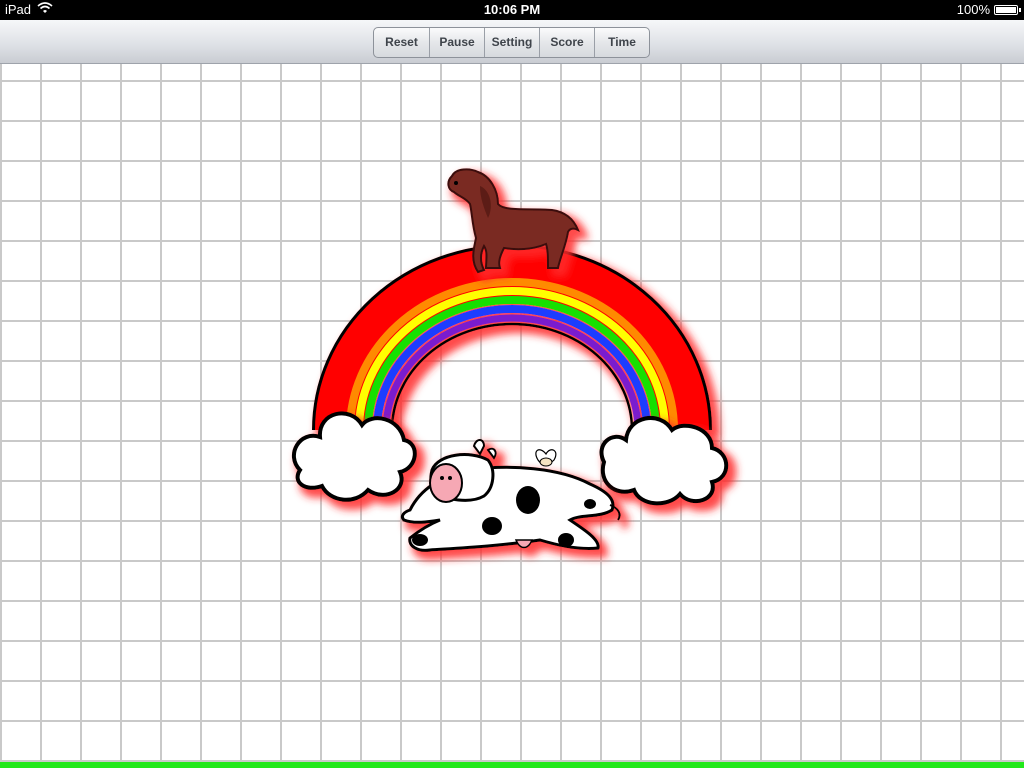  What do you see at coordinates (546, 458) in the screenshot?
I see `winged-bird-piece` at bounding box center [546, 458].